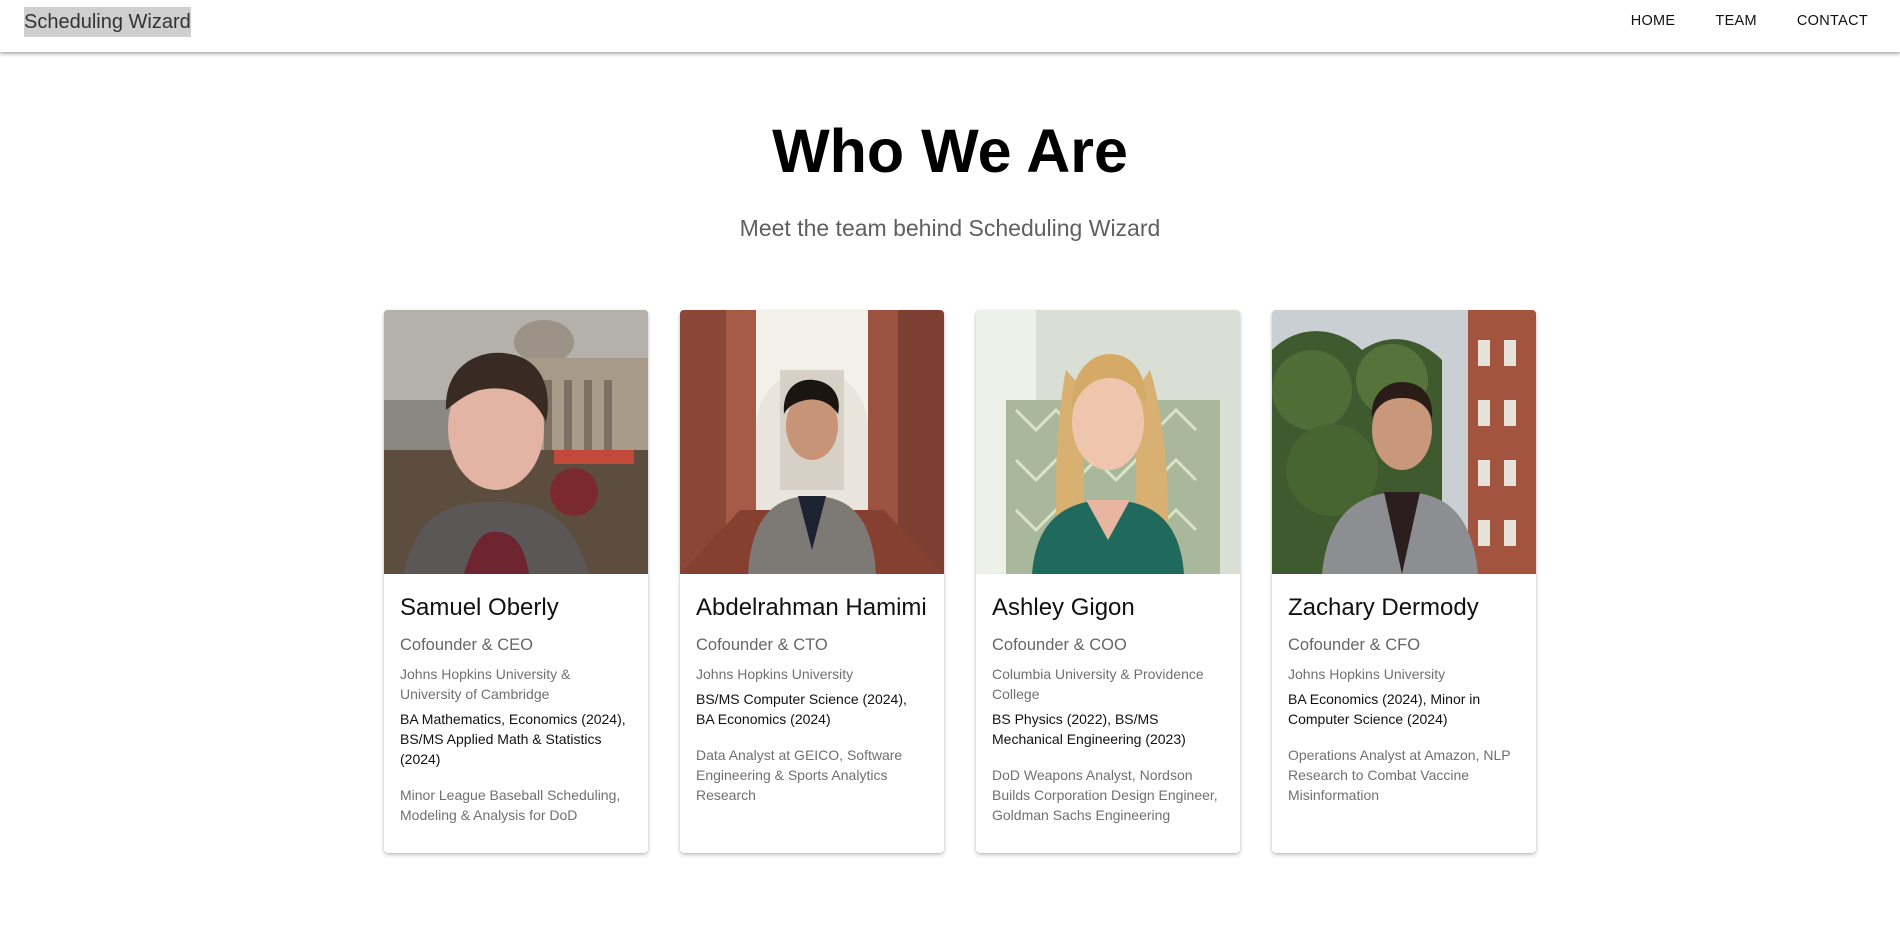 This screenshot has height=927, width=1900. What do you see at coordinates (1383, 607) in the screenshot?
I see `member-name: Zachary Dermody` at bounding box center [1383, 607].